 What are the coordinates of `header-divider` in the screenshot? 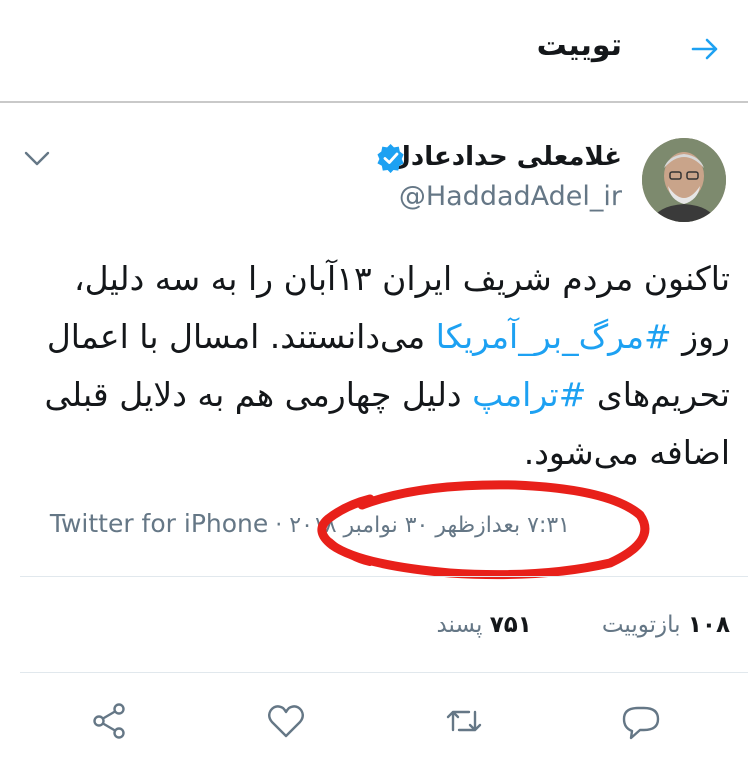 It's located at (374, 102).